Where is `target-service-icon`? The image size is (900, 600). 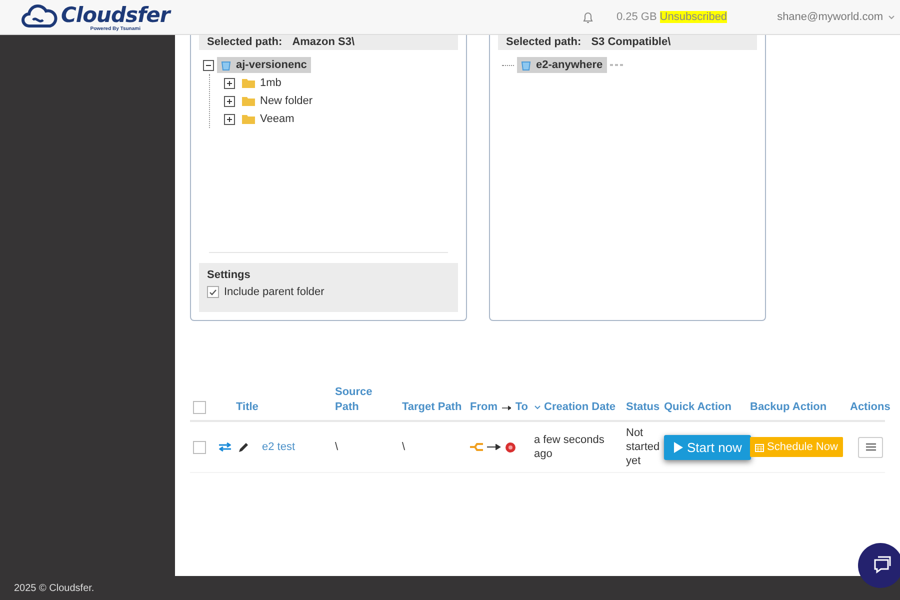 target-service-icon is located at coordinates (510, 447).